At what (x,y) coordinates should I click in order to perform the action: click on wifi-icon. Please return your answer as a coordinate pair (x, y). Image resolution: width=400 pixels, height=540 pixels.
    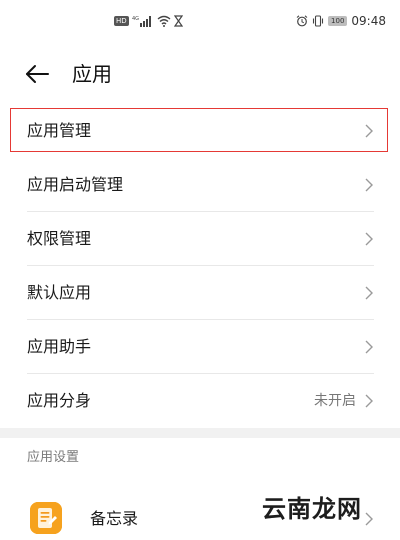
    Looking at the image, I should click on (164, 21).